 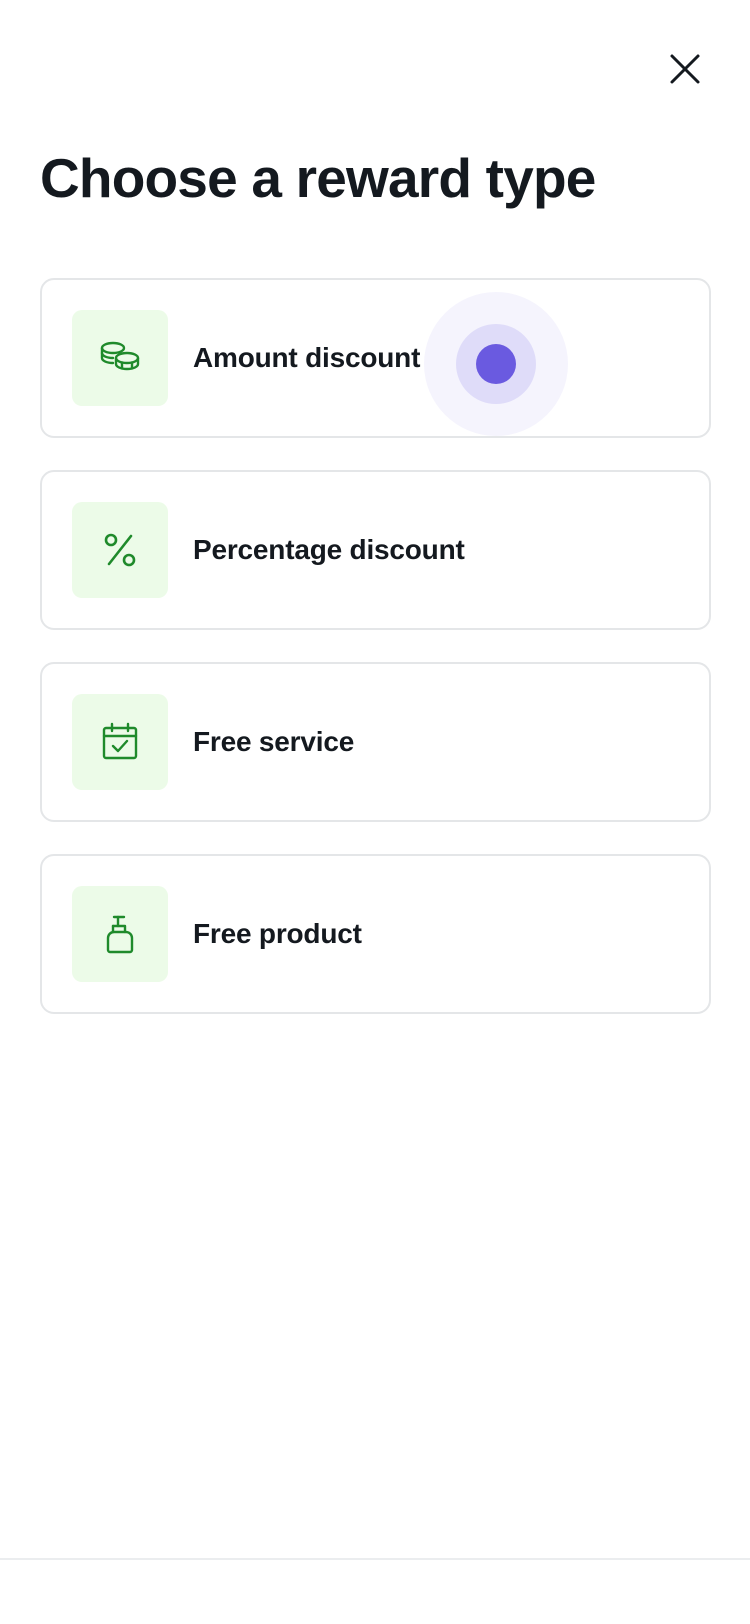 What do you see at coordinates (318, 178) in the screenshot?
I see `page-title: Choose a reward type` at bounding box center [318, 178].